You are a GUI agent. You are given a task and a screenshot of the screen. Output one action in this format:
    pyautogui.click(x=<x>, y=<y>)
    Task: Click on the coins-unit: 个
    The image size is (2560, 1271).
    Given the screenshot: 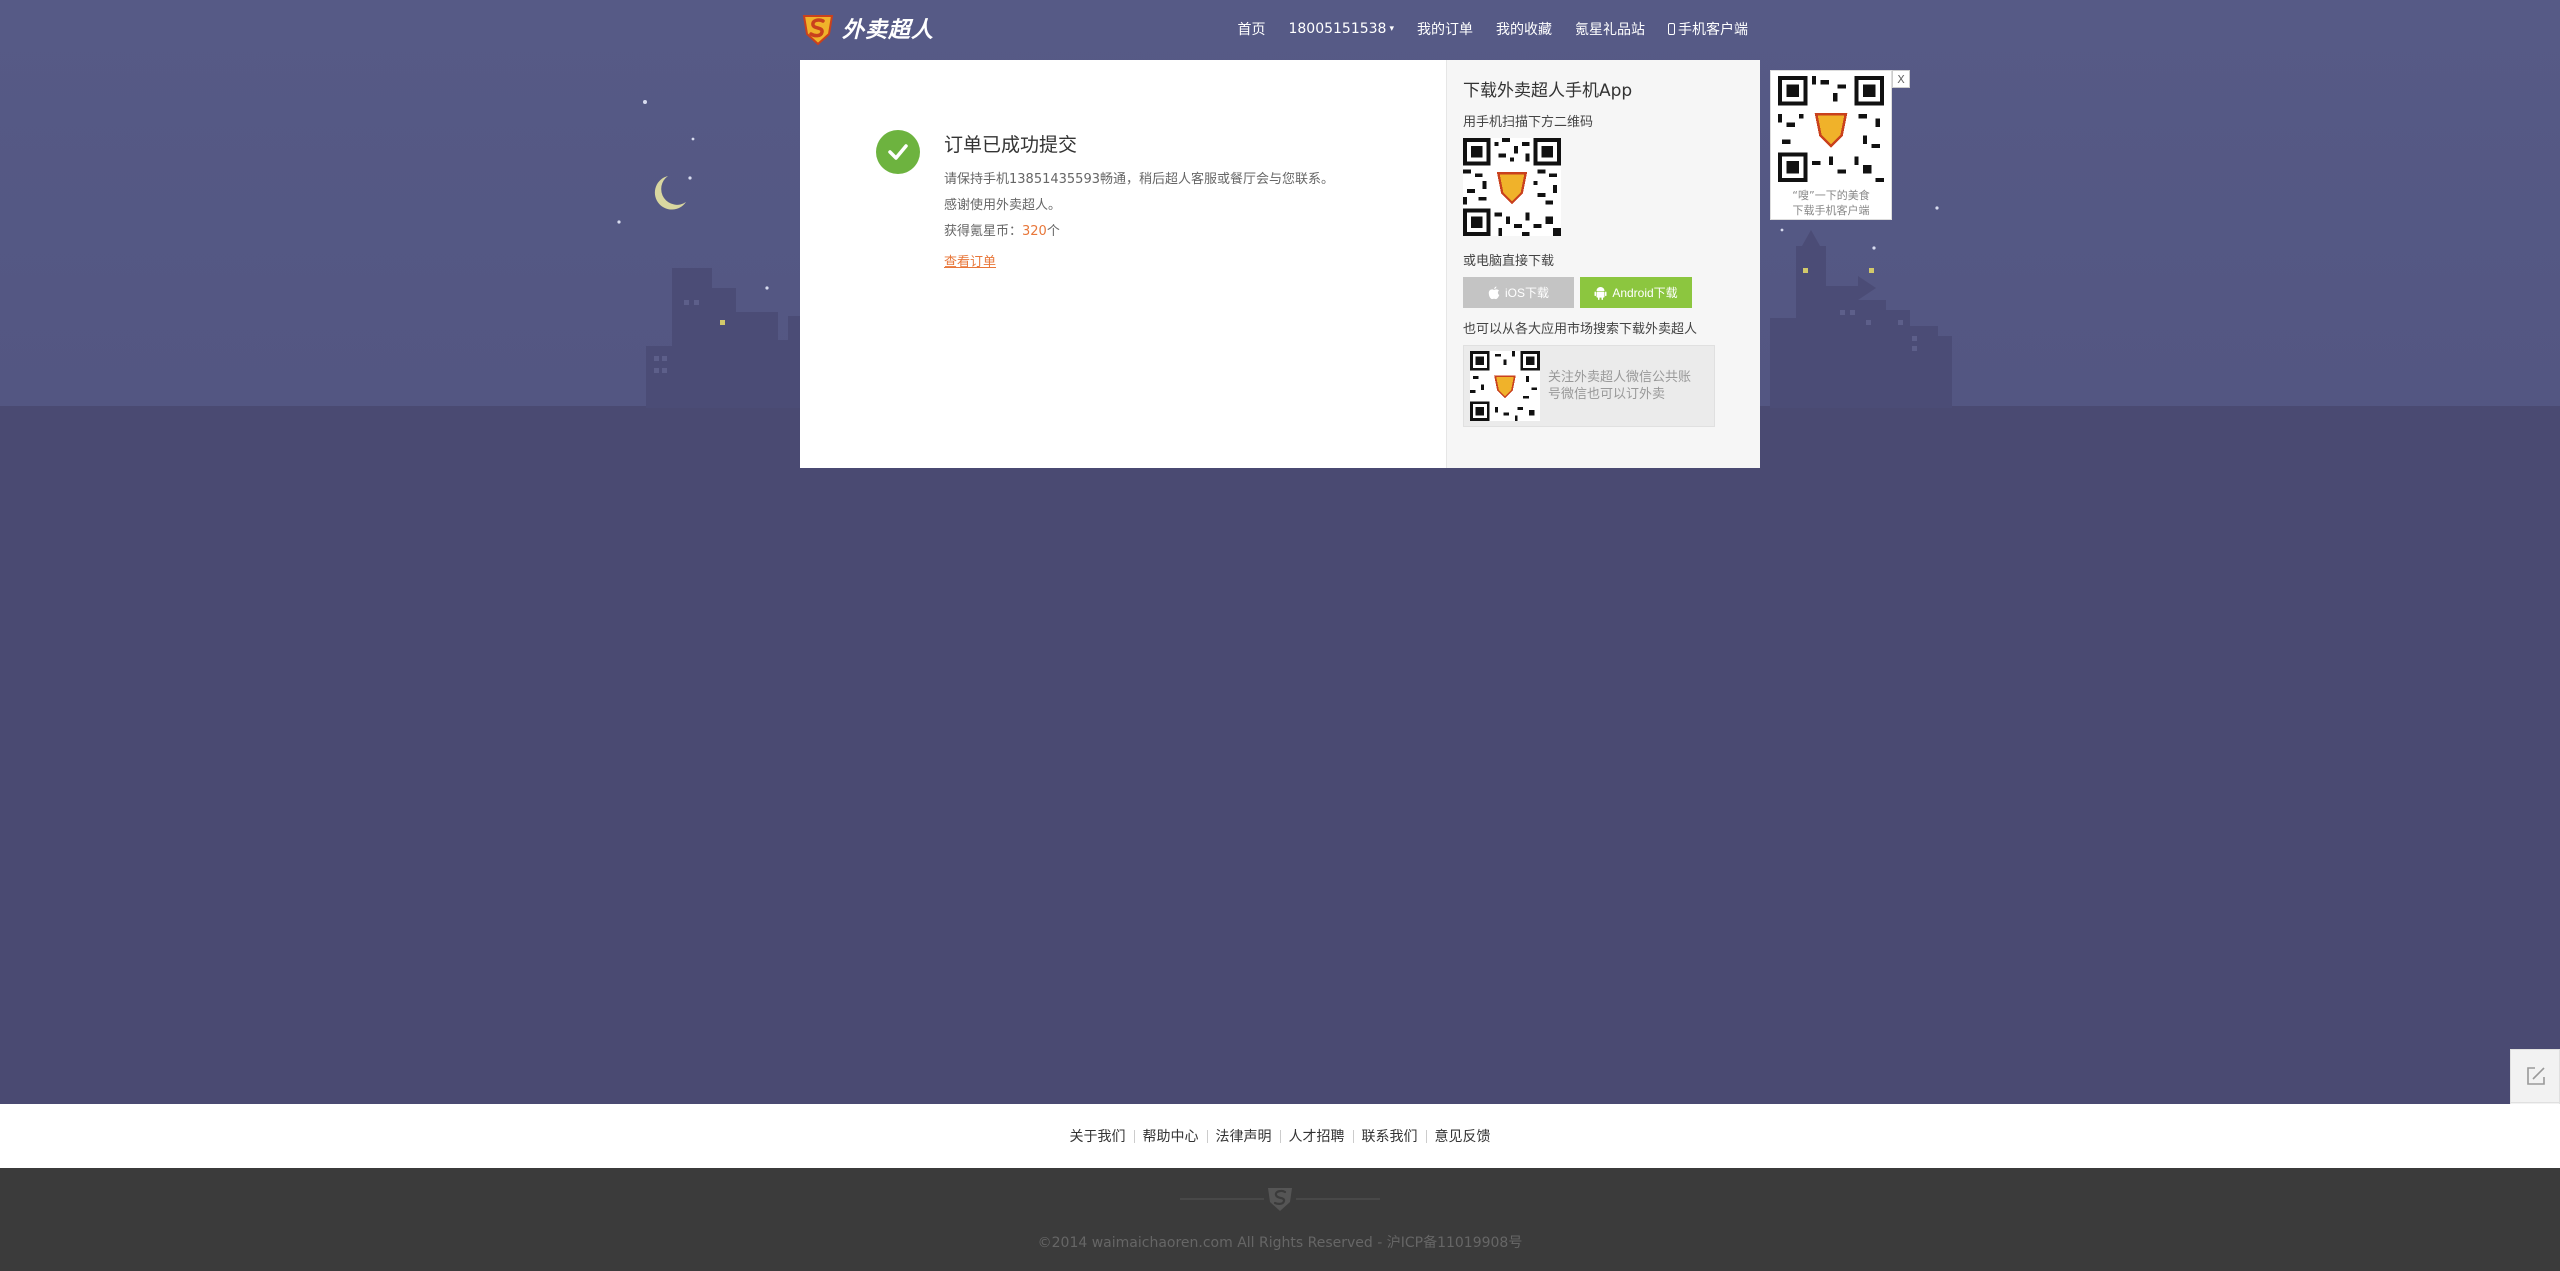 What is the action you would take?
    pyautogui.click(x=1053, y=231)
    